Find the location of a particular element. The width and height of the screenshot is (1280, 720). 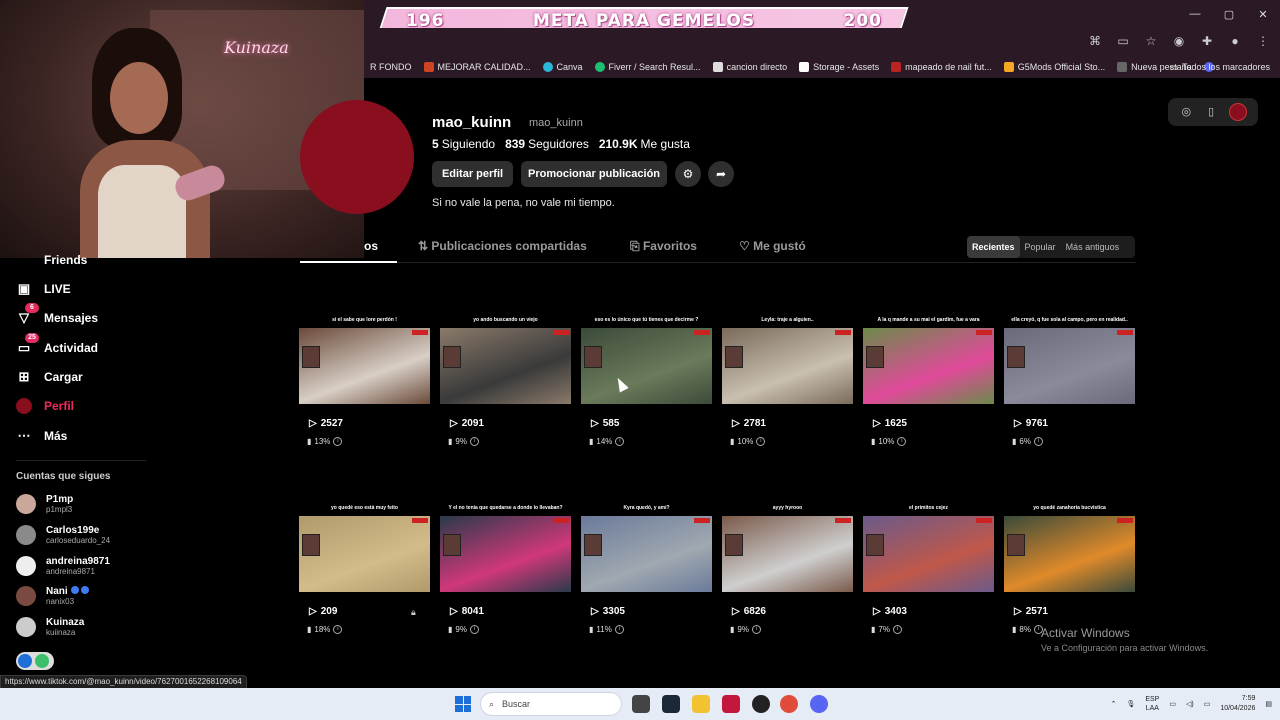

tab-reposts: ⇅ Publicaciones compartidas is located at coordinates (502, 246).